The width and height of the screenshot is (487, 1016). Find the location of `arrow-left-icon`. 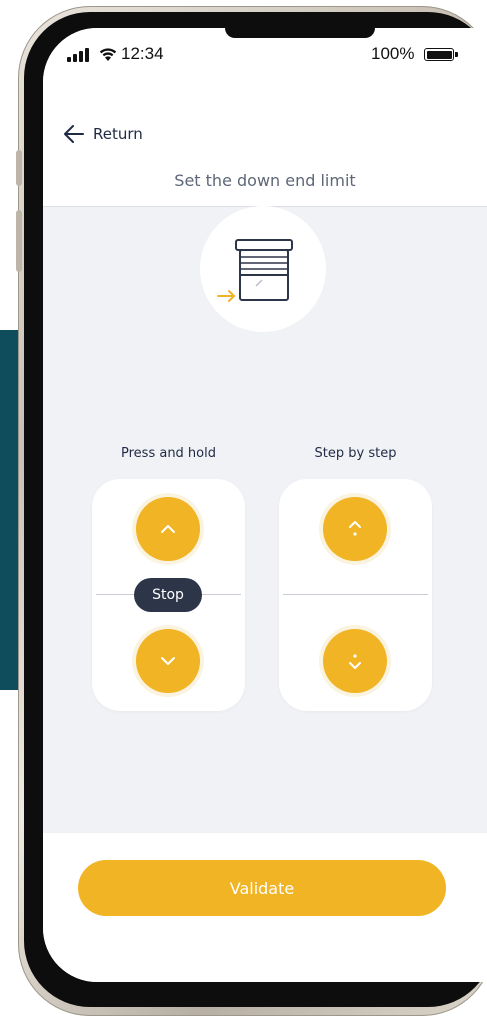

arrow-left-icon is located at coordinates (74, 134).